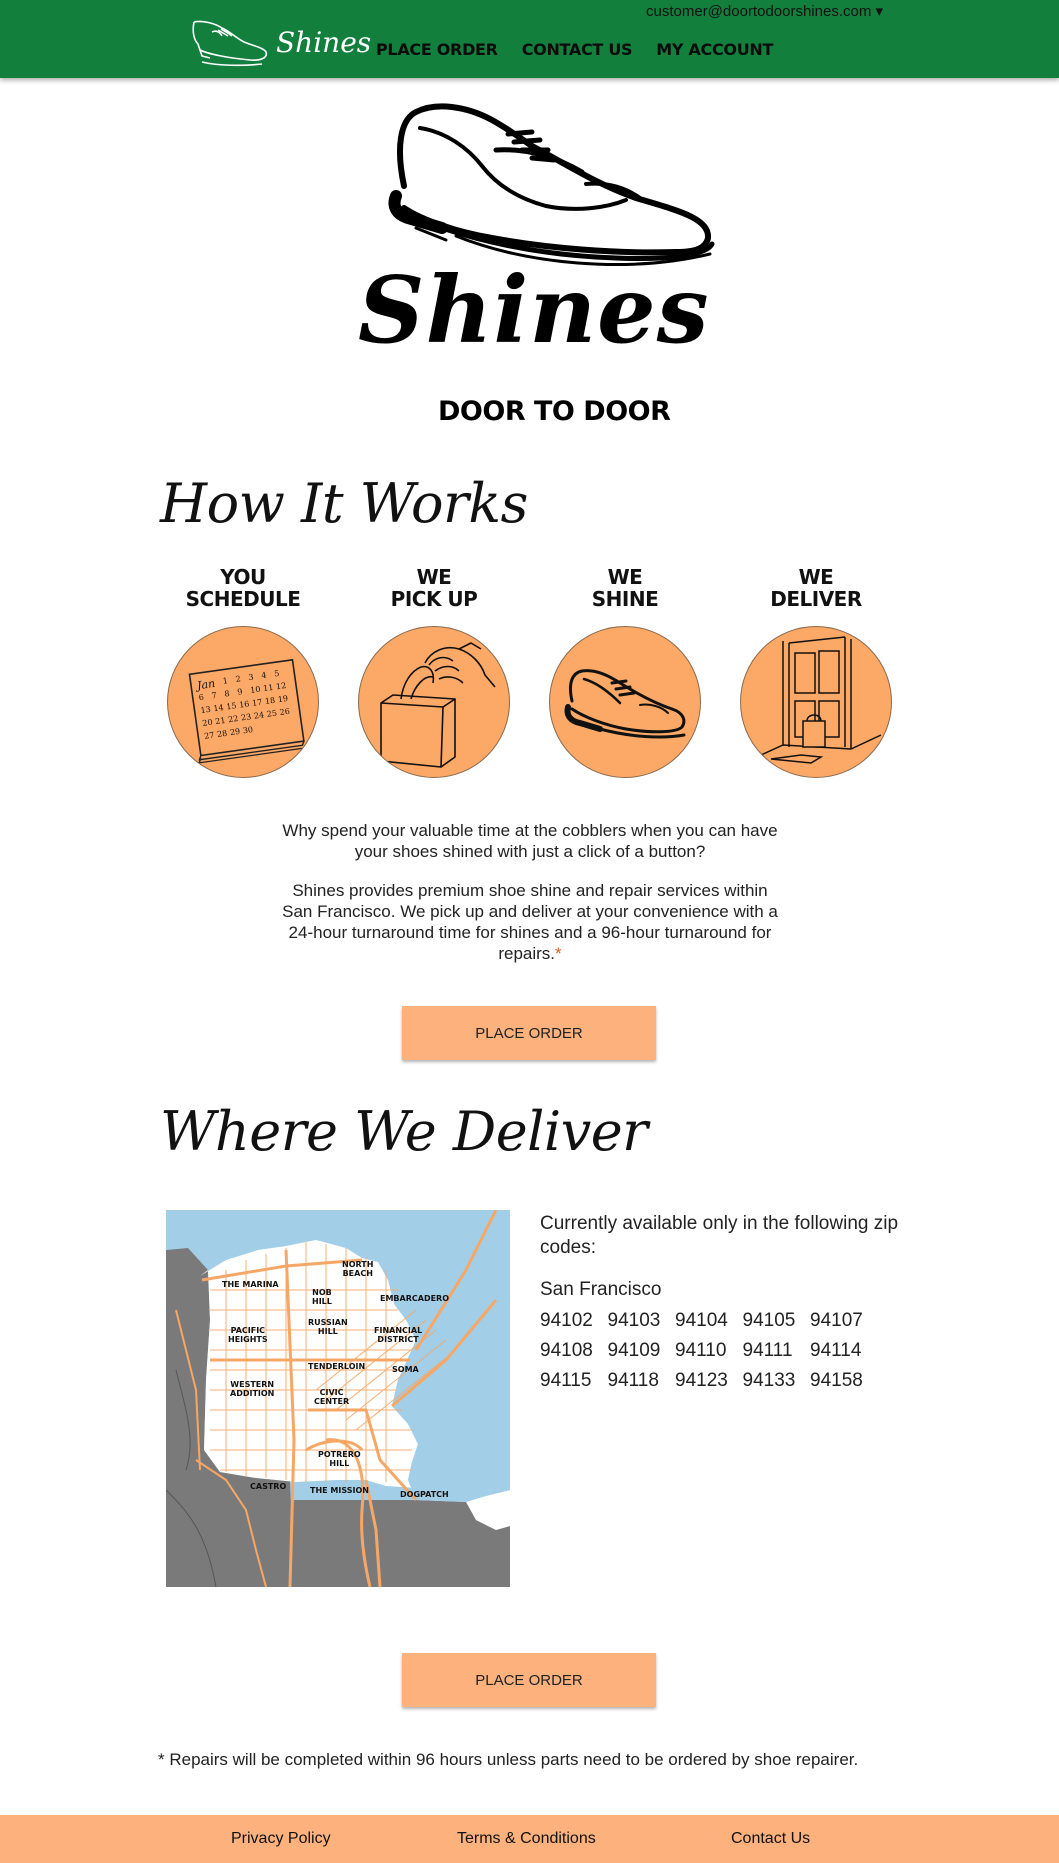 The width and height of the screenshot is (1059, 1863). Describe the element at coordinates (269, 701) in the screenshot. I see `calendar-day: 18` at that location.